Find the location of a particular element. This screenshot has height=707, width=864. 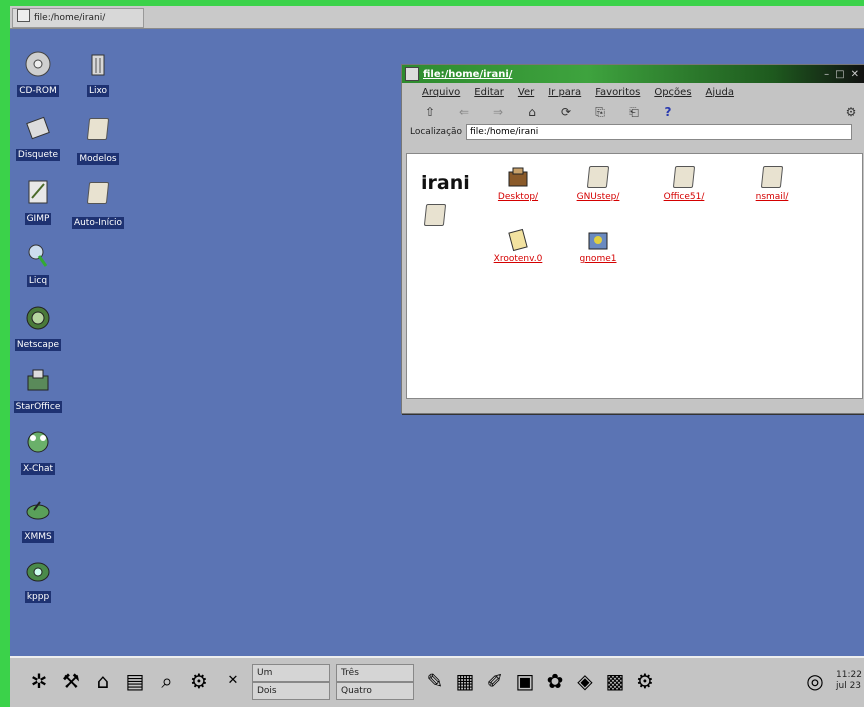

editor-icon: ✎ is located at coordinates (435, 681).